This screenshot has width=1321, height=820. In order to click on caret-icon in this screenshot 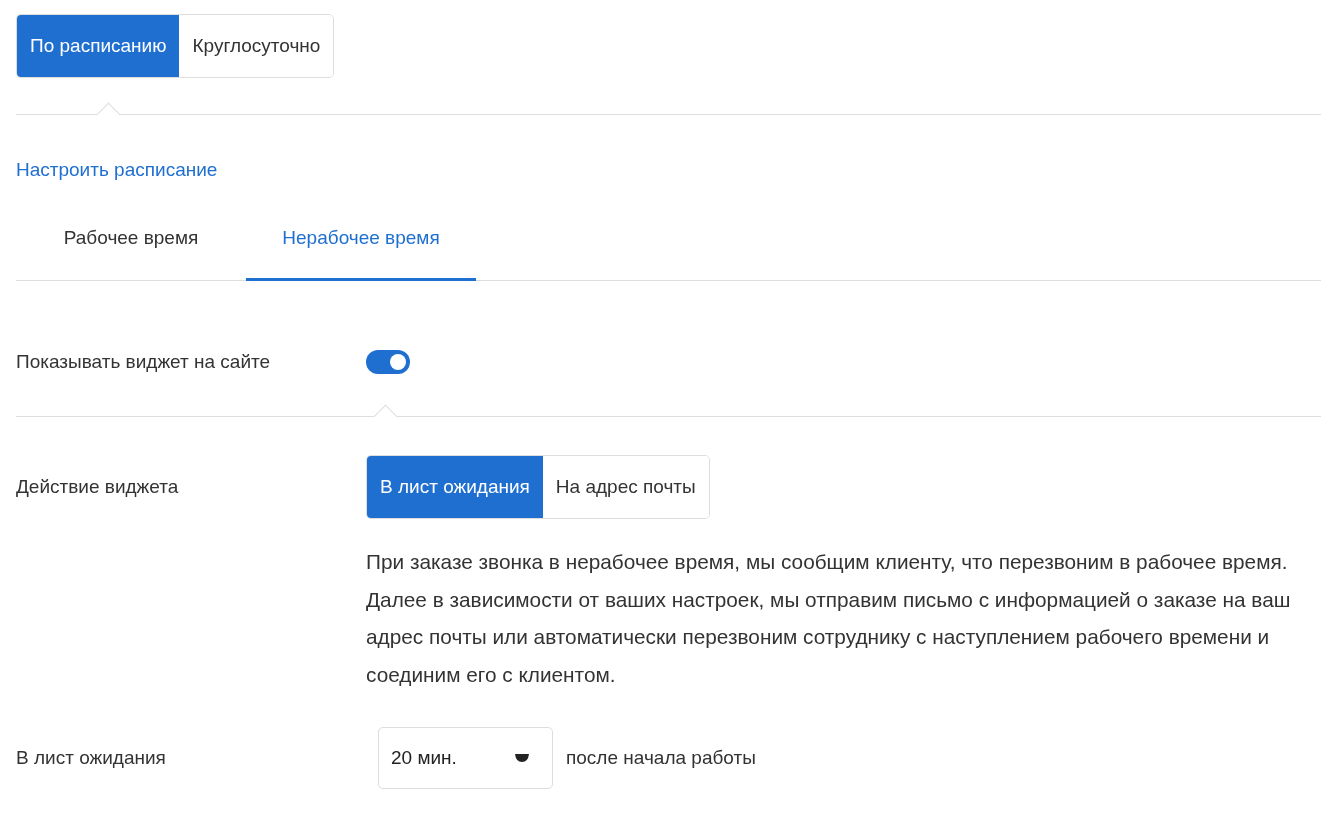, I will do `click(522, 758)`.